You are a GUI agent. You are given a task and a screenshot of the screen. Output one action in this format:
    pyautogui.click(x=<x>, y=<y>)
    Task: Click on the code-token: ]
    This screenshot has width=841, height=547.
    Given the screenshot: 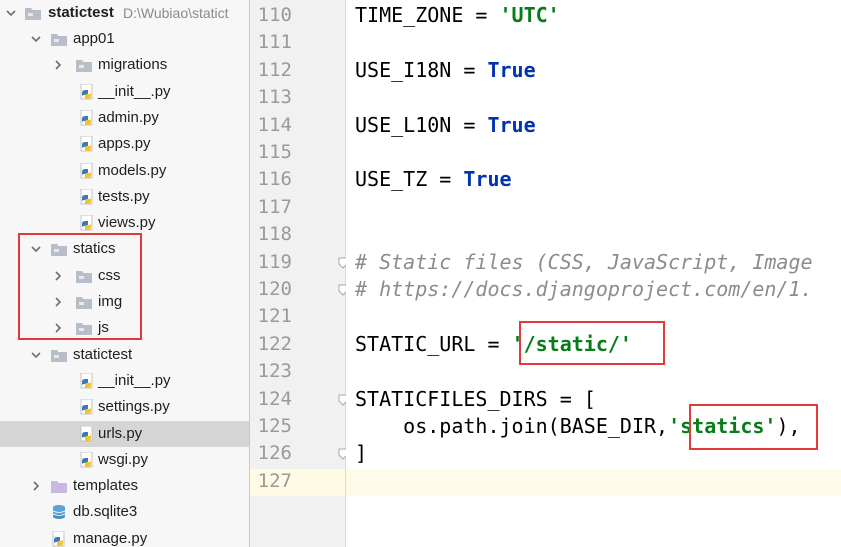 What is the action you would take?
    pyautogui.click(x=361, y=453)
    